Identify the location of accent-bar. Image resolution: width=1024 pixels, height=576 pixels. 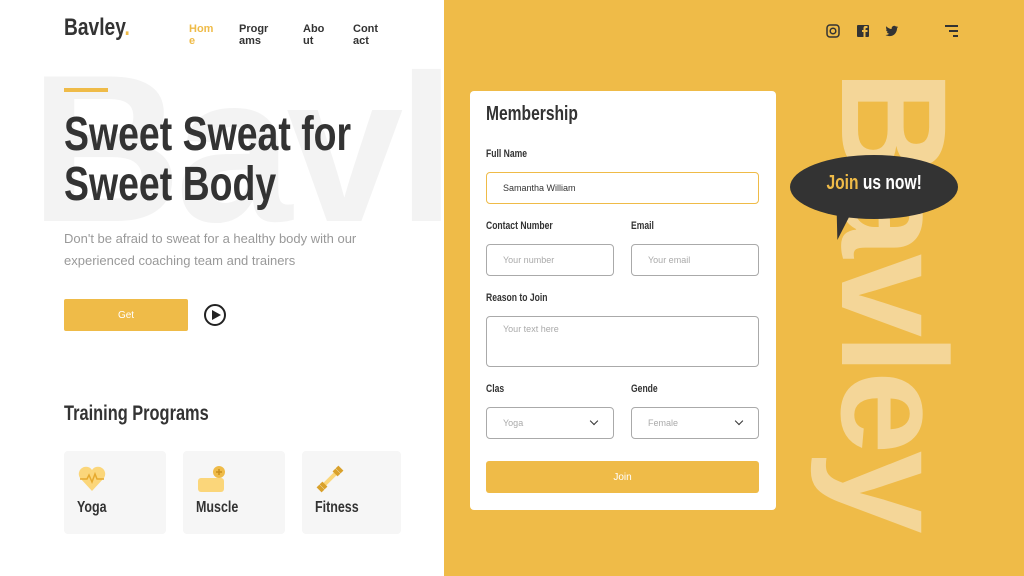
(86, 90).